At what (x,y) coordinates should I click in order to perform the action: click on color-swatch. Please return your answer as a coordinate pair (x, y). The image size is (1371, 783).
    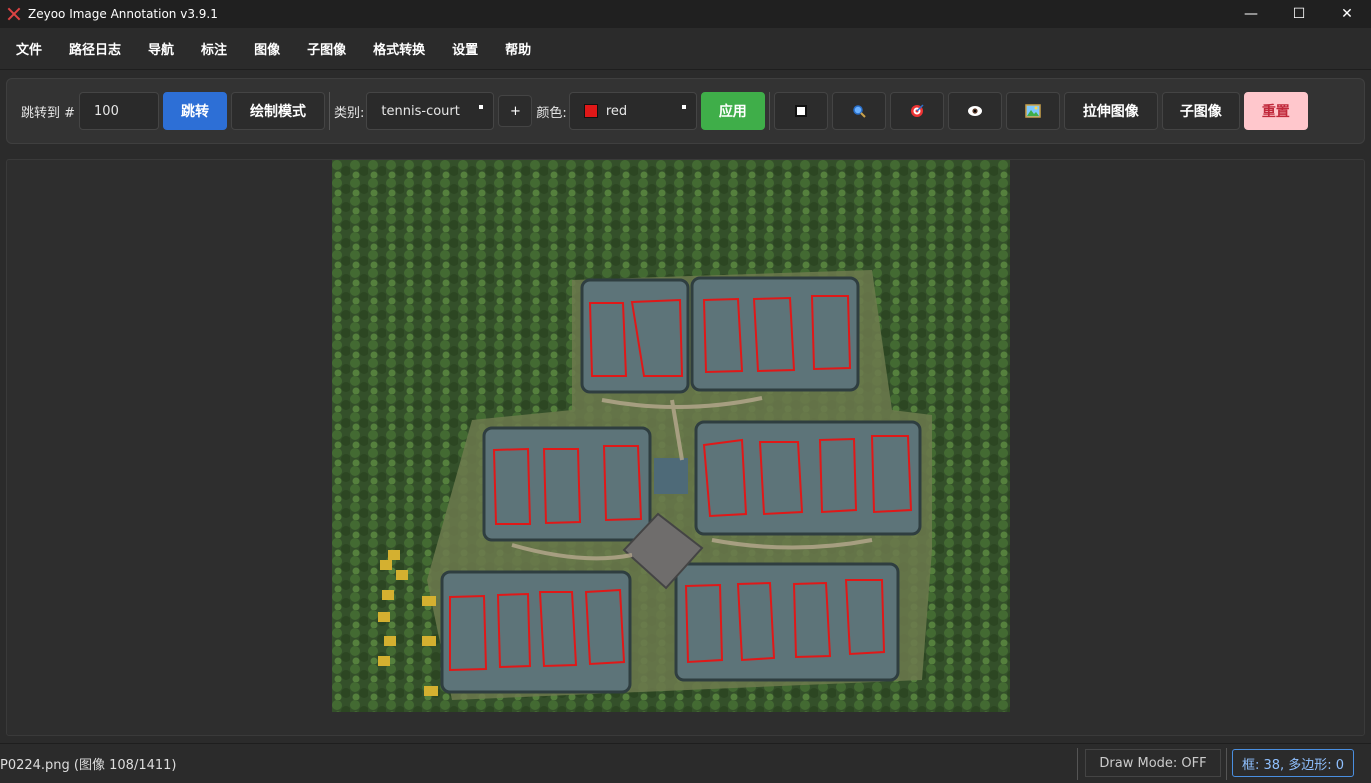
    Looking at the image, I should click on (590, 111).